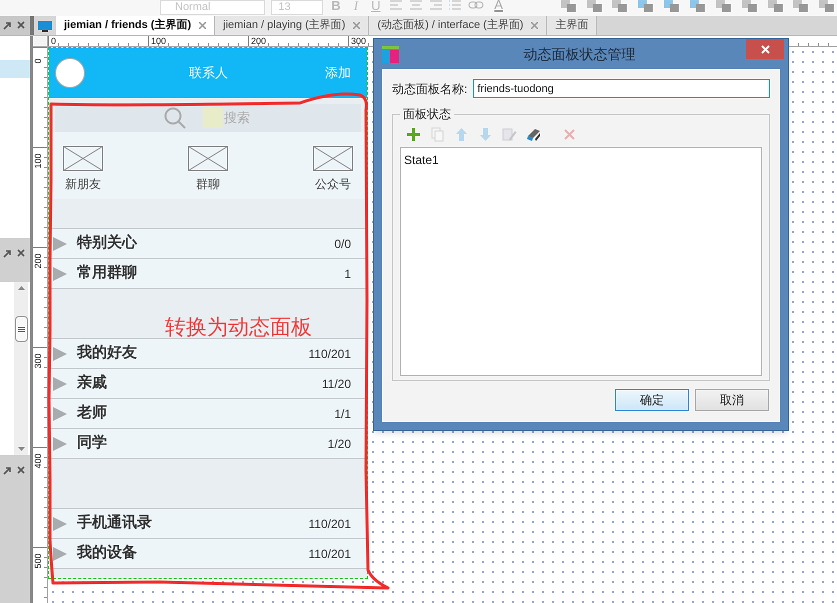 Image resolution: width=837 pixels, height=603 pixels. I want to click on state-item: State1, so click(581, 160).